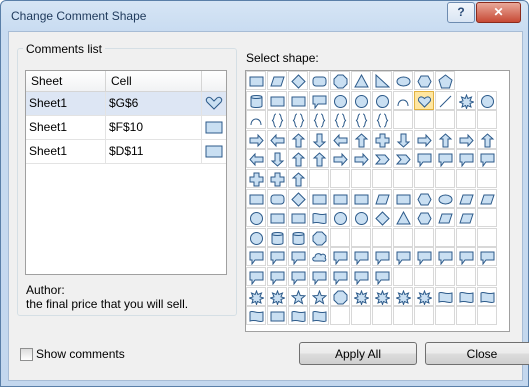  What do you see at coordinates (298, 296) in the screenshot?
I see `star-shape-icon` at bounding box center [298, 296].